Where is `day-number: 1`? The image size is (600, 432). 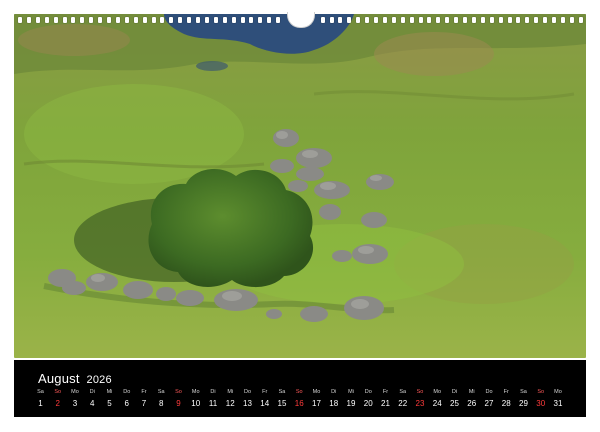
day-number: 1 is located at coordinates (40, 403).